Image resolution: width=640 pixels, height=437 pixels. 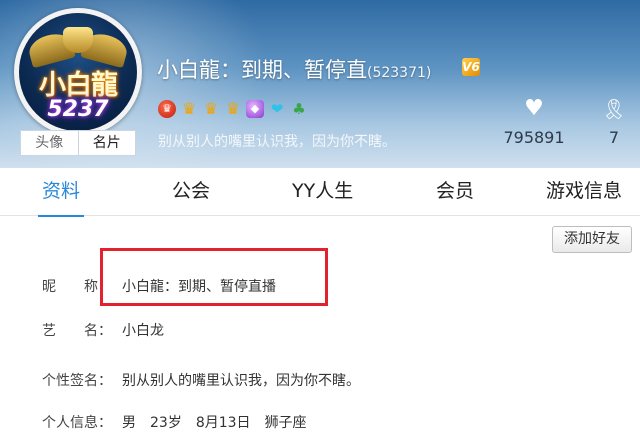 What do you see at coordinates (399, 73) in the screenshot?
I see `user-id: (523371)` at bounding box center [399, 73].